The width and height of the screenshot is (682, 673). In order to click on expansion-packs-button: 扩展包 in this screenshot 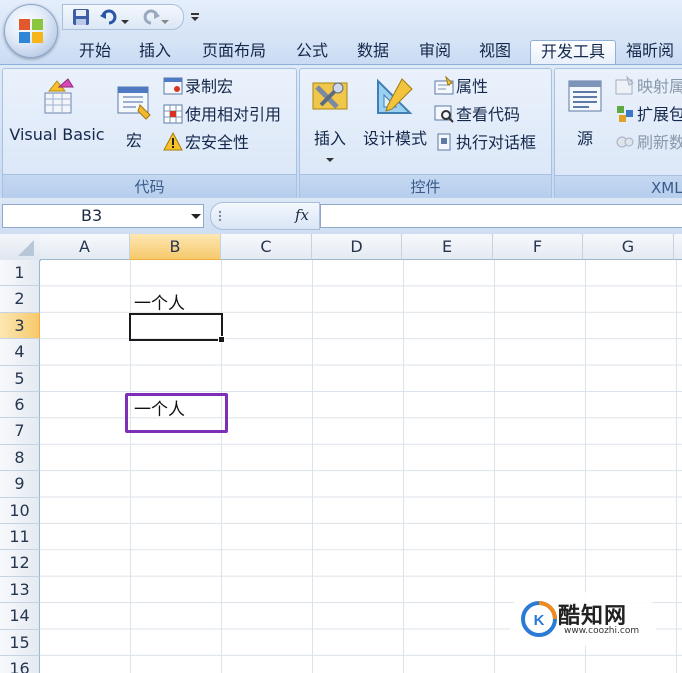, I will do `click(648, 115)`.